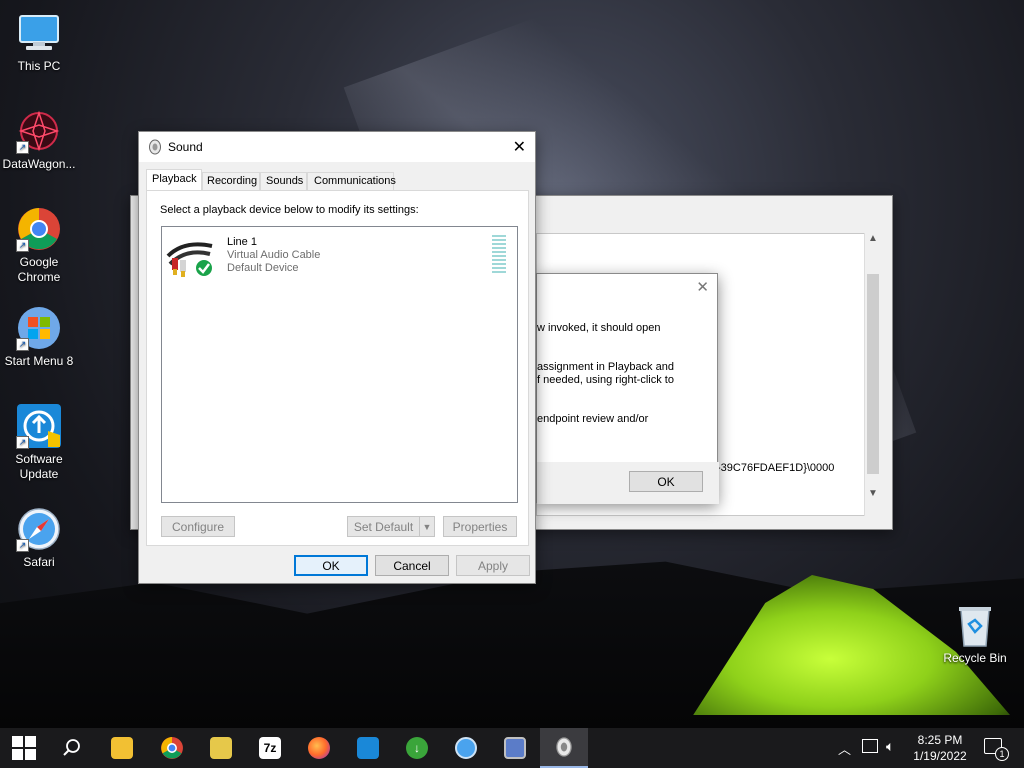  What do you see at coordinates (39, 562) in the screenshot?
I see `desktop-icon-label: Safari` at bounding box center [39, 562].